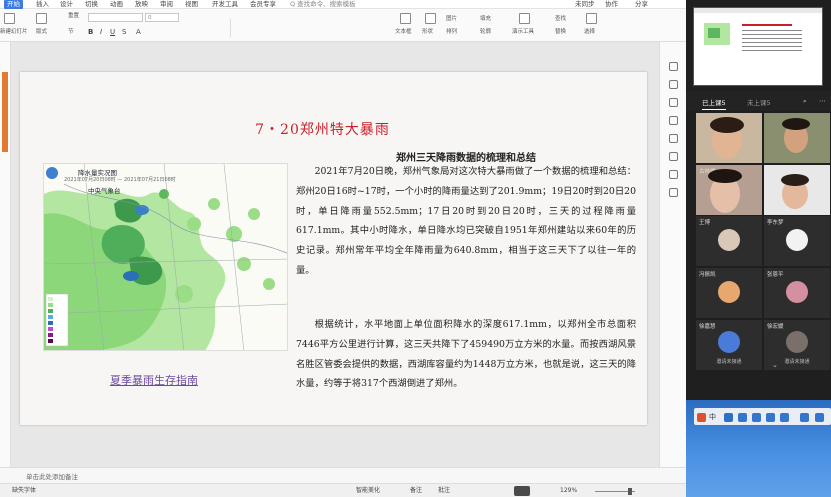 The width and height of the screenshot is (831, 497). Describe the element at coordinates (5, 112) in the screenshot. I see `slide-thumb-marker` at that location.